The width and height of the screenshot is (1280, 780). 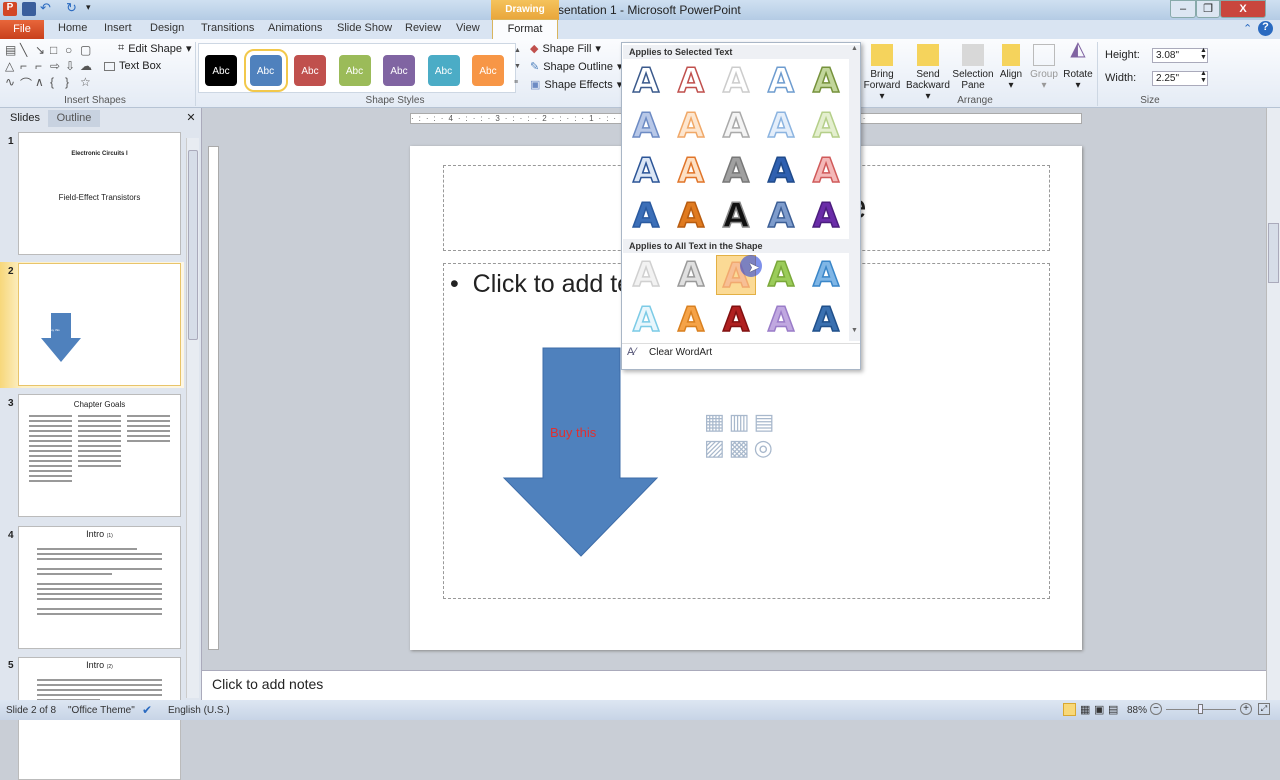 I want to click on shape-option: ∿, so click(x=12, y=83).